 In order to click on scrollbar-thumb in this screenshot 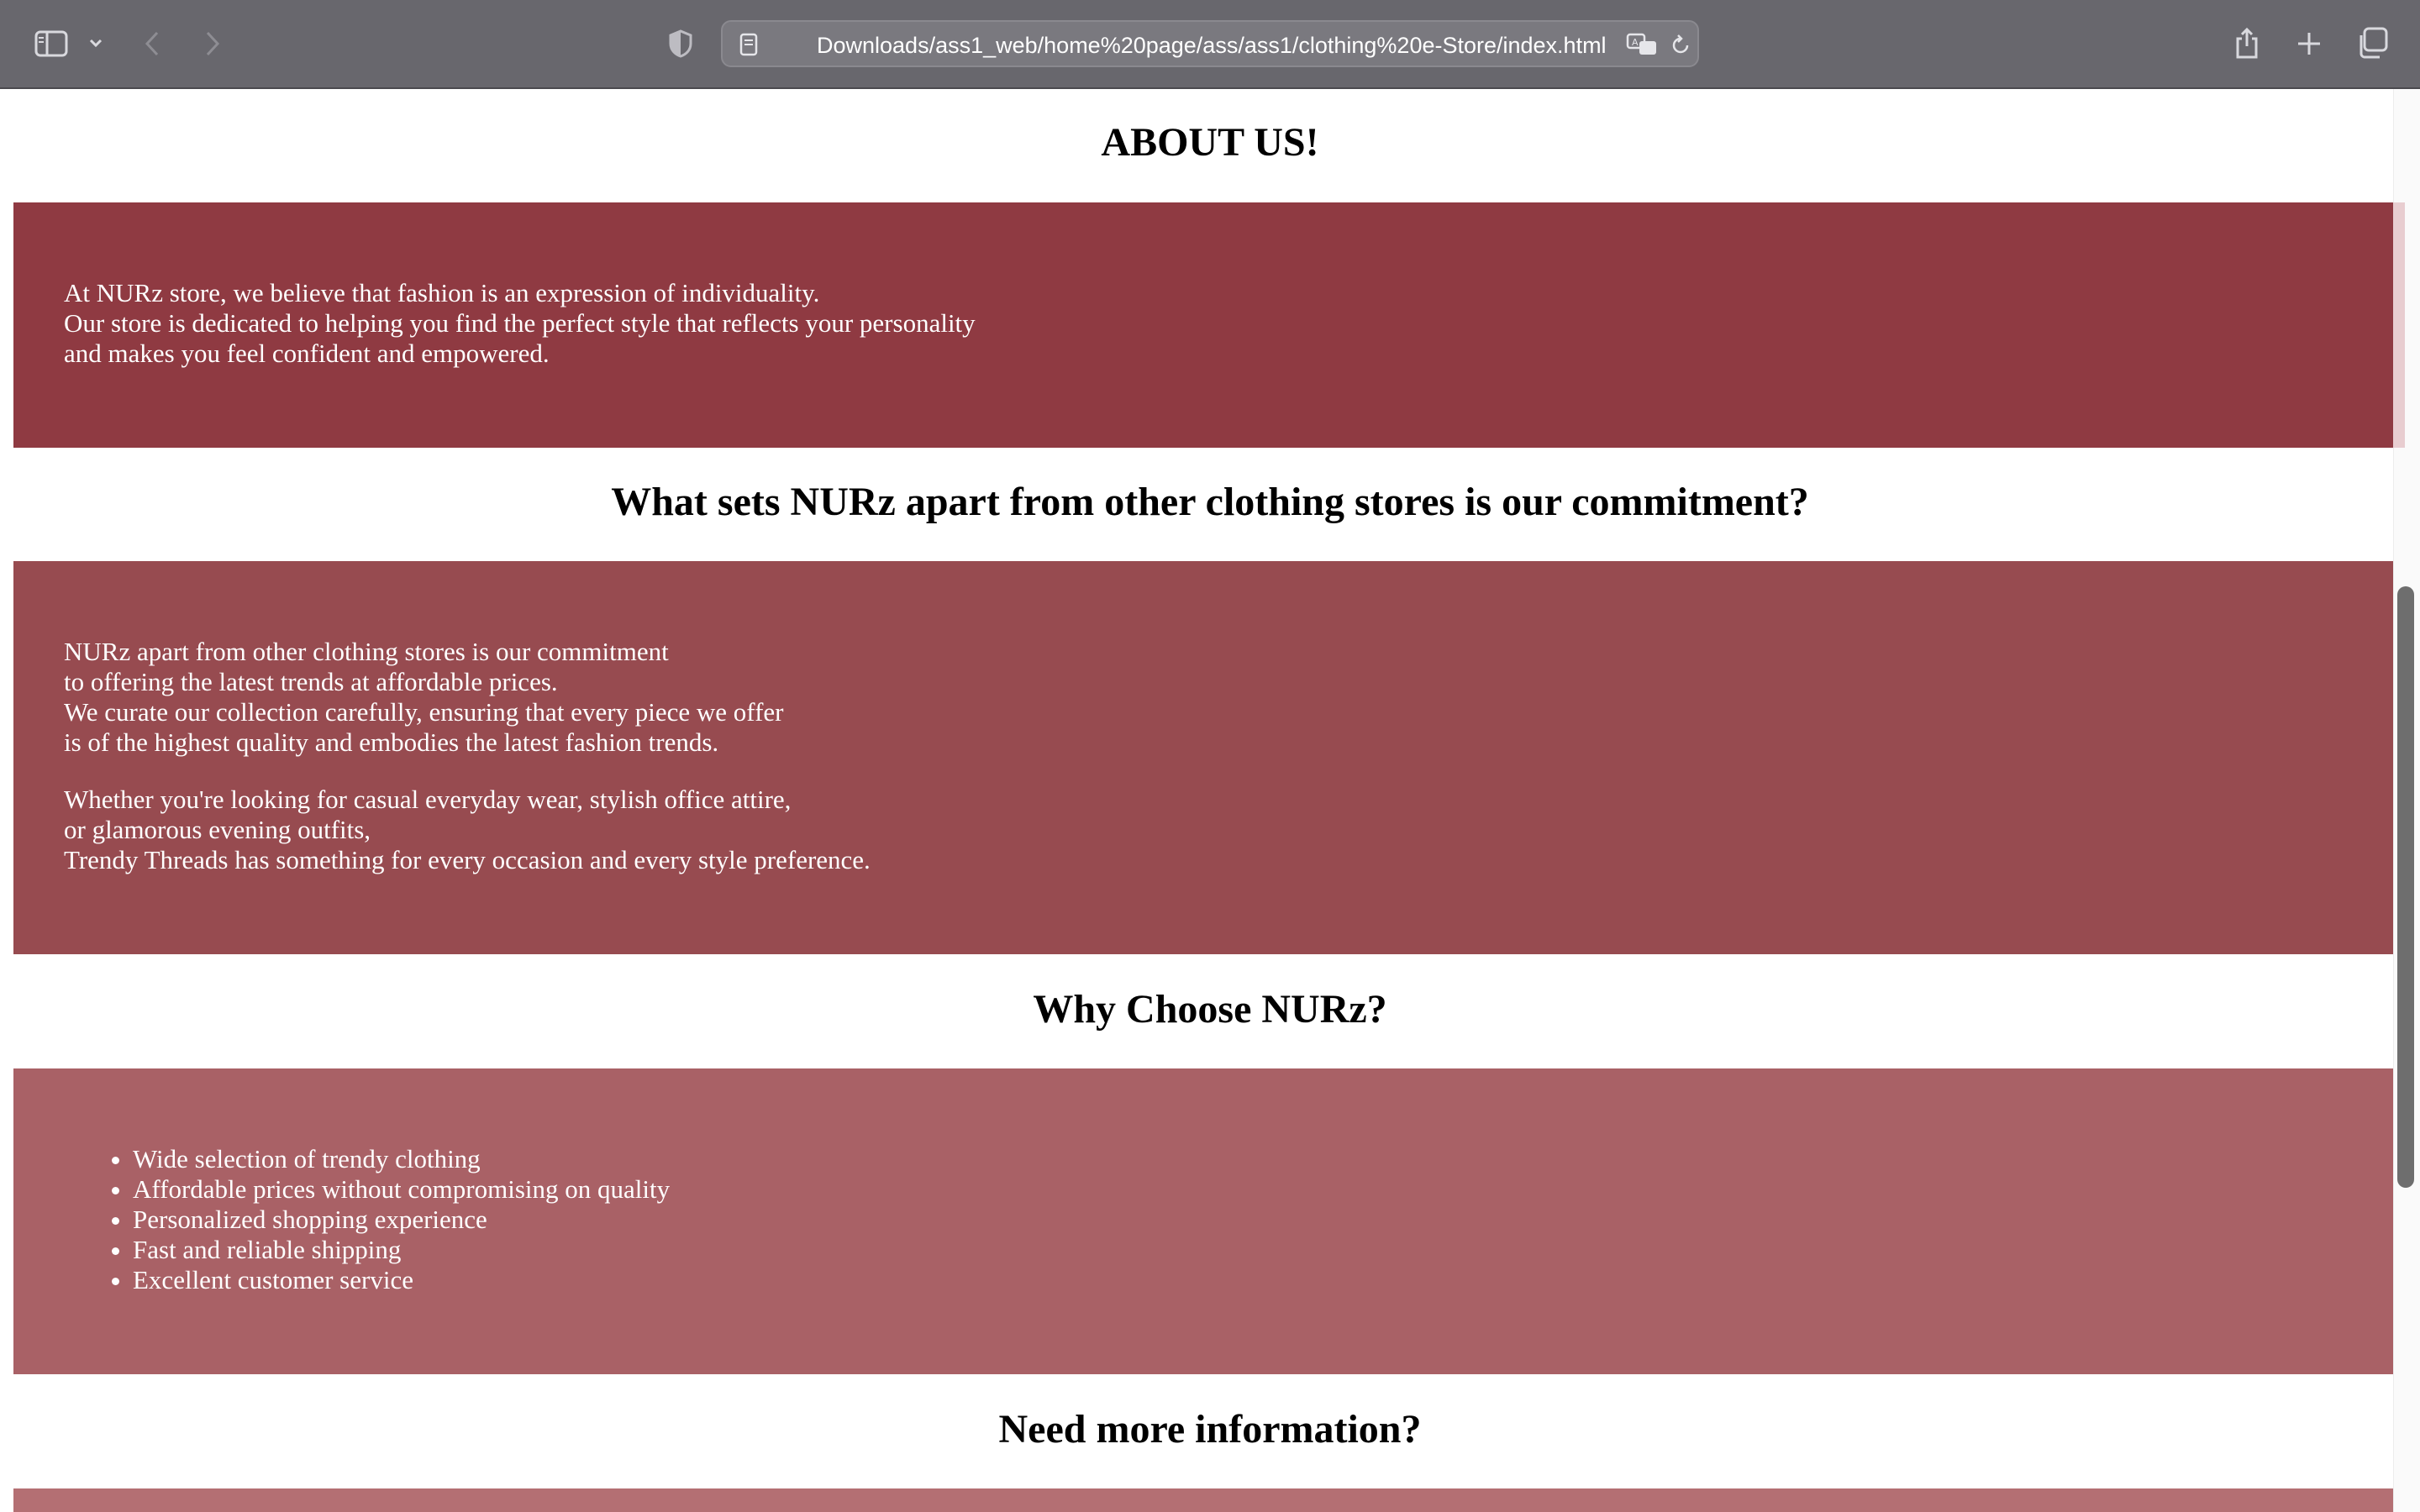, I will do `click(2405, 887)`.